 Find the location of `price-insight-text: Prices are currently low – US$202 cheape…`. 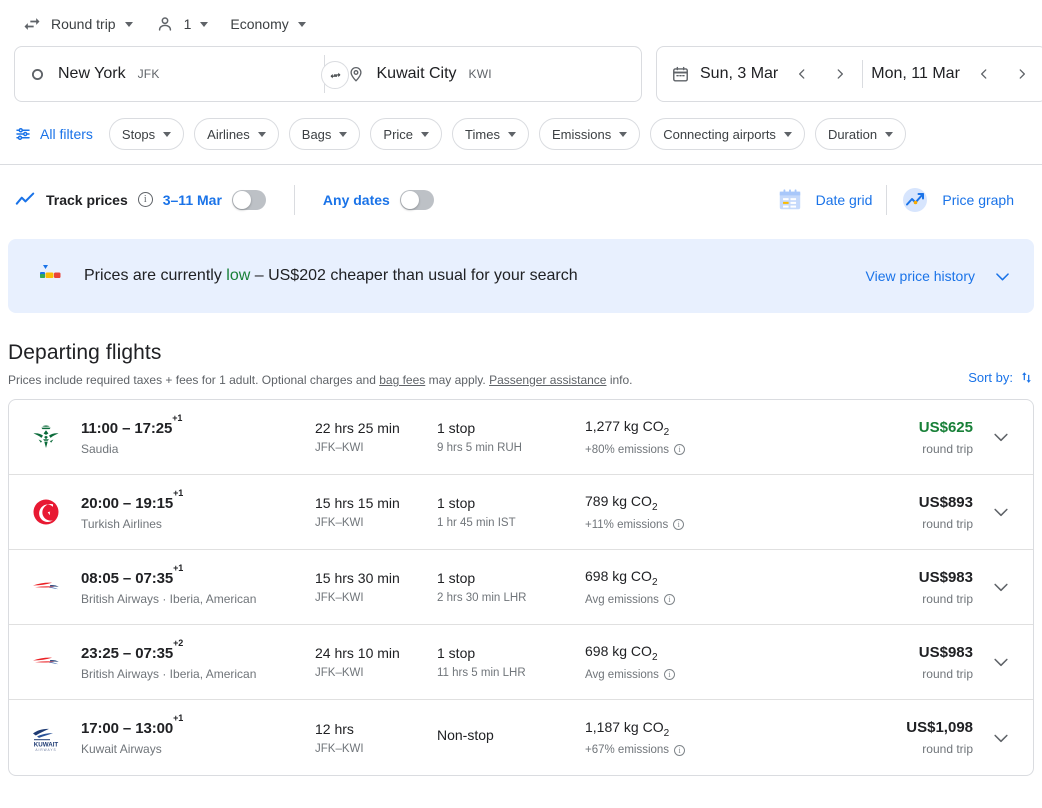

price-insight-text: Prices are currently low – US$202 cheape… is located at coordinates (331, 276).